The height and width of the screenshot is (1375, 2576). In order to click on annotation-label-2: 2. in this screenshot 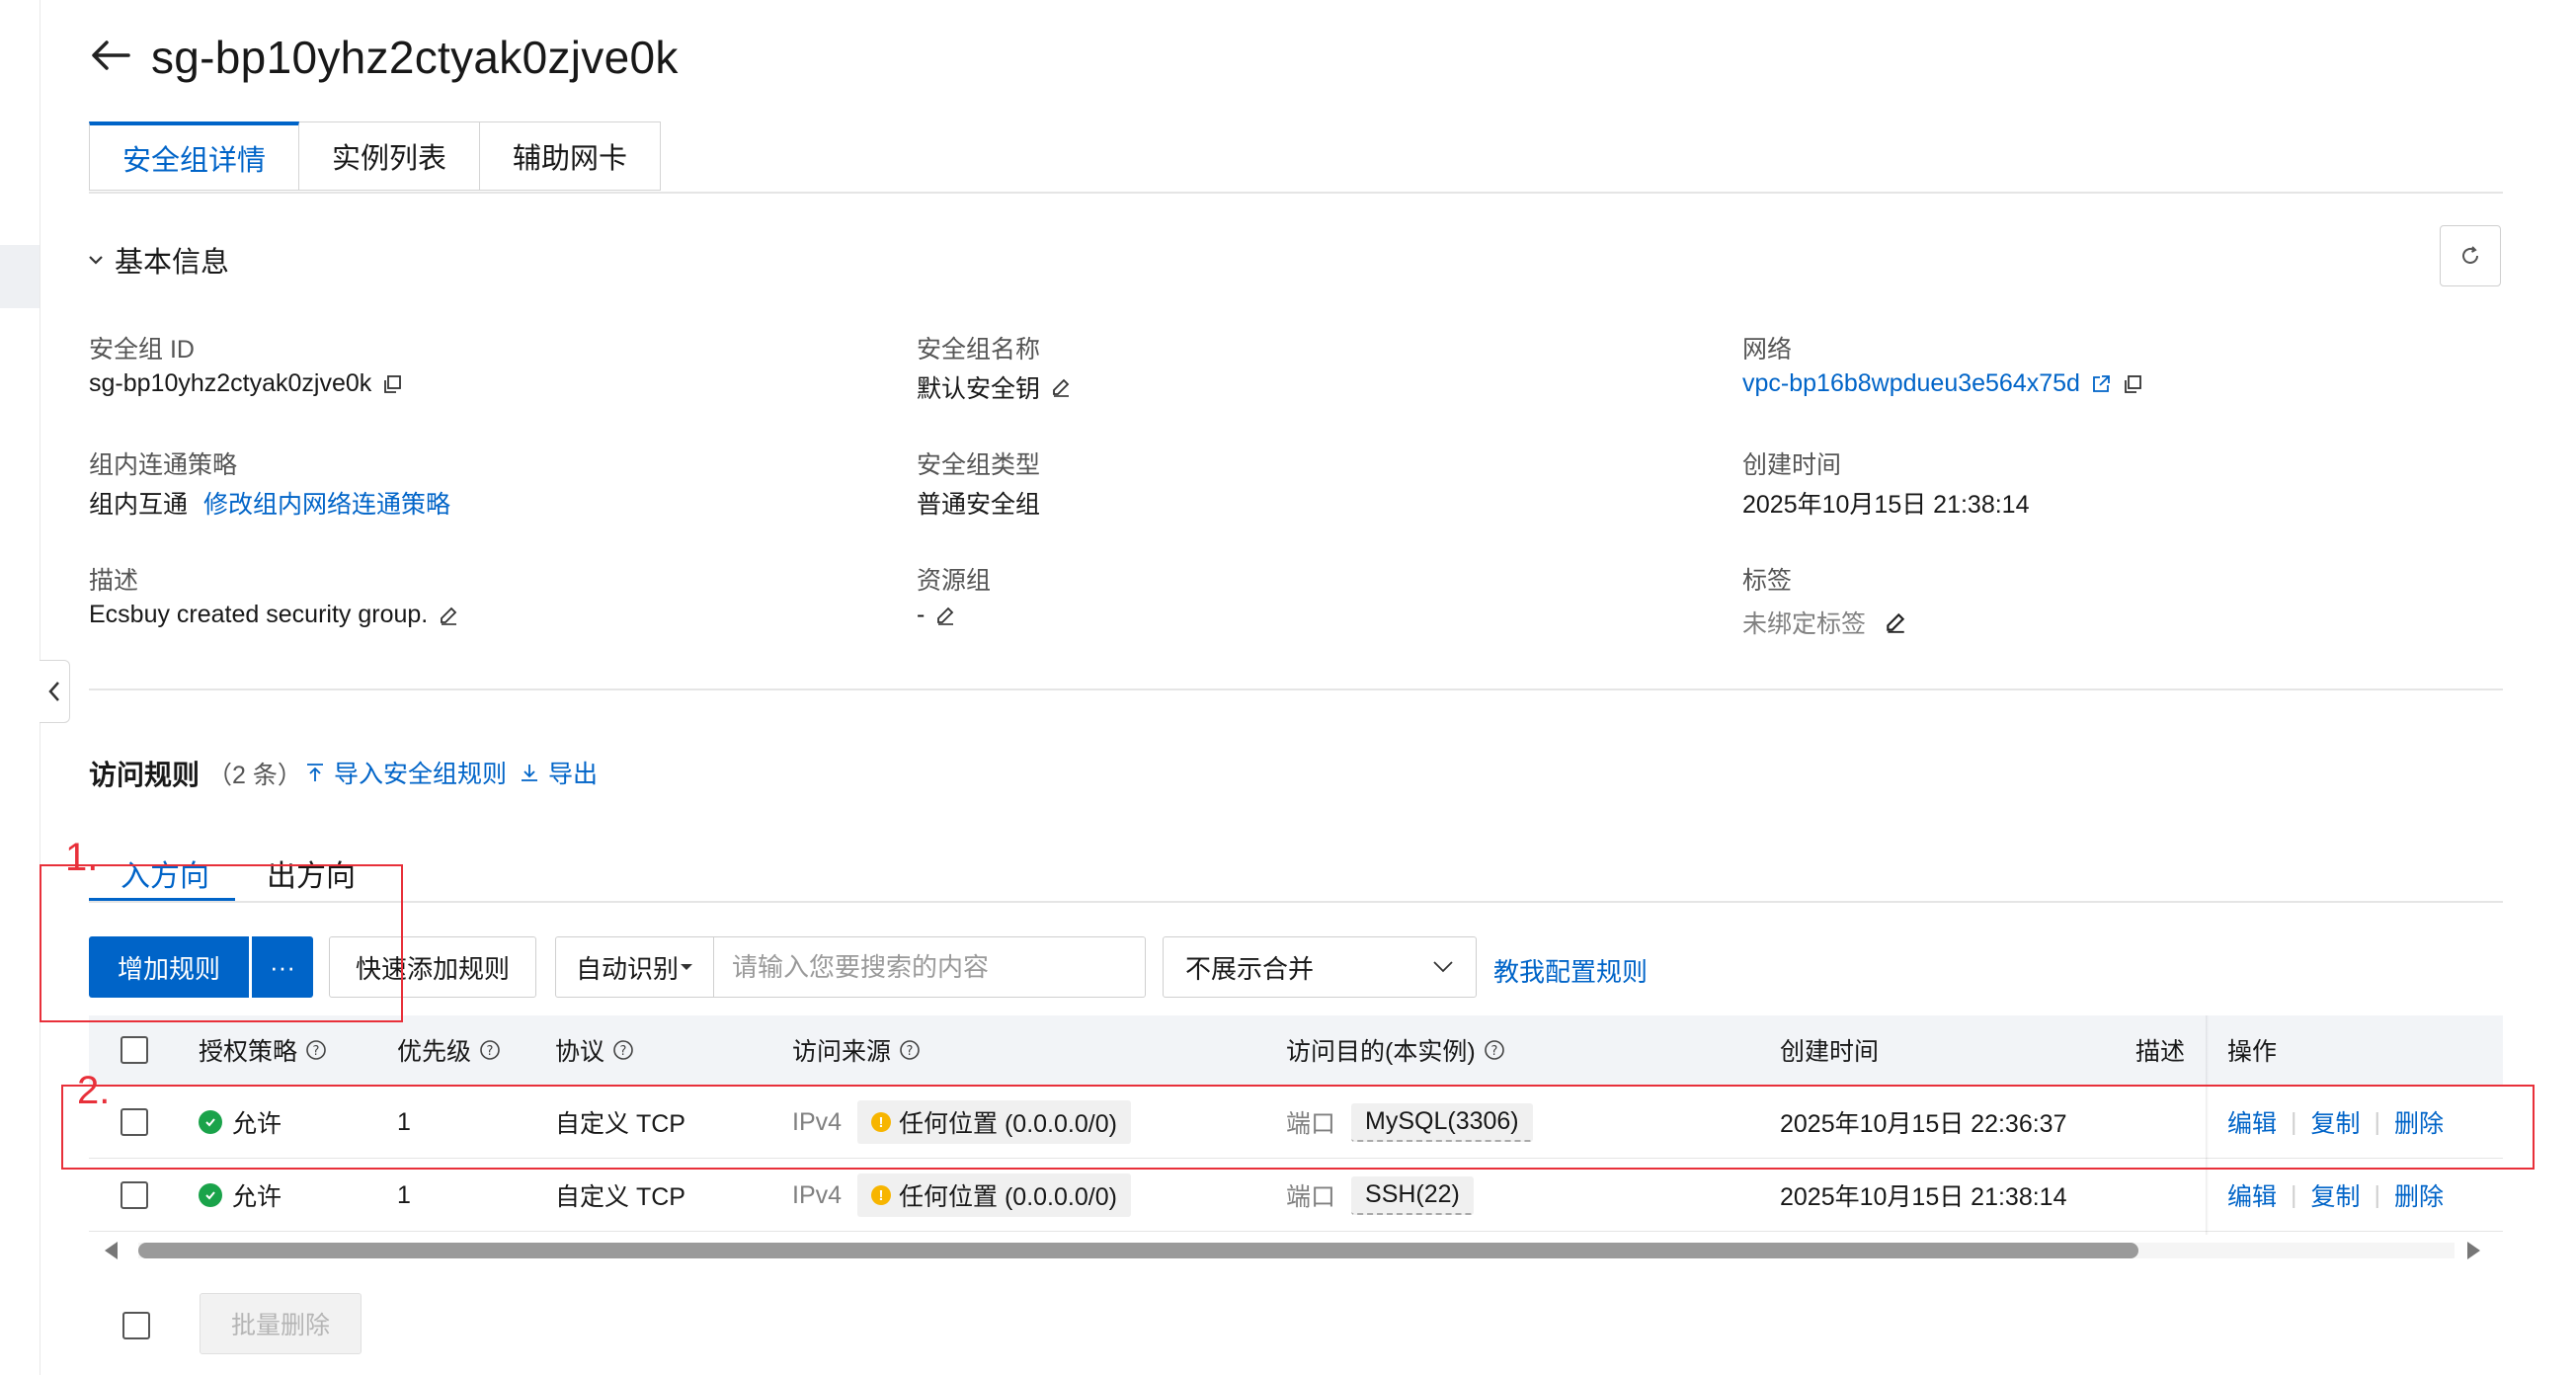, I will do `click(94, 1090)`.